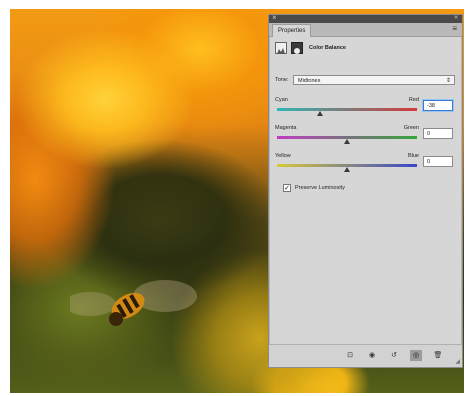 Image resolution: width=471 pixels, height=396 pixels. What do you see at coordinates (274, 18) in the screenshot?
I see `close-icon: ×` at bounding box center [274, 18].